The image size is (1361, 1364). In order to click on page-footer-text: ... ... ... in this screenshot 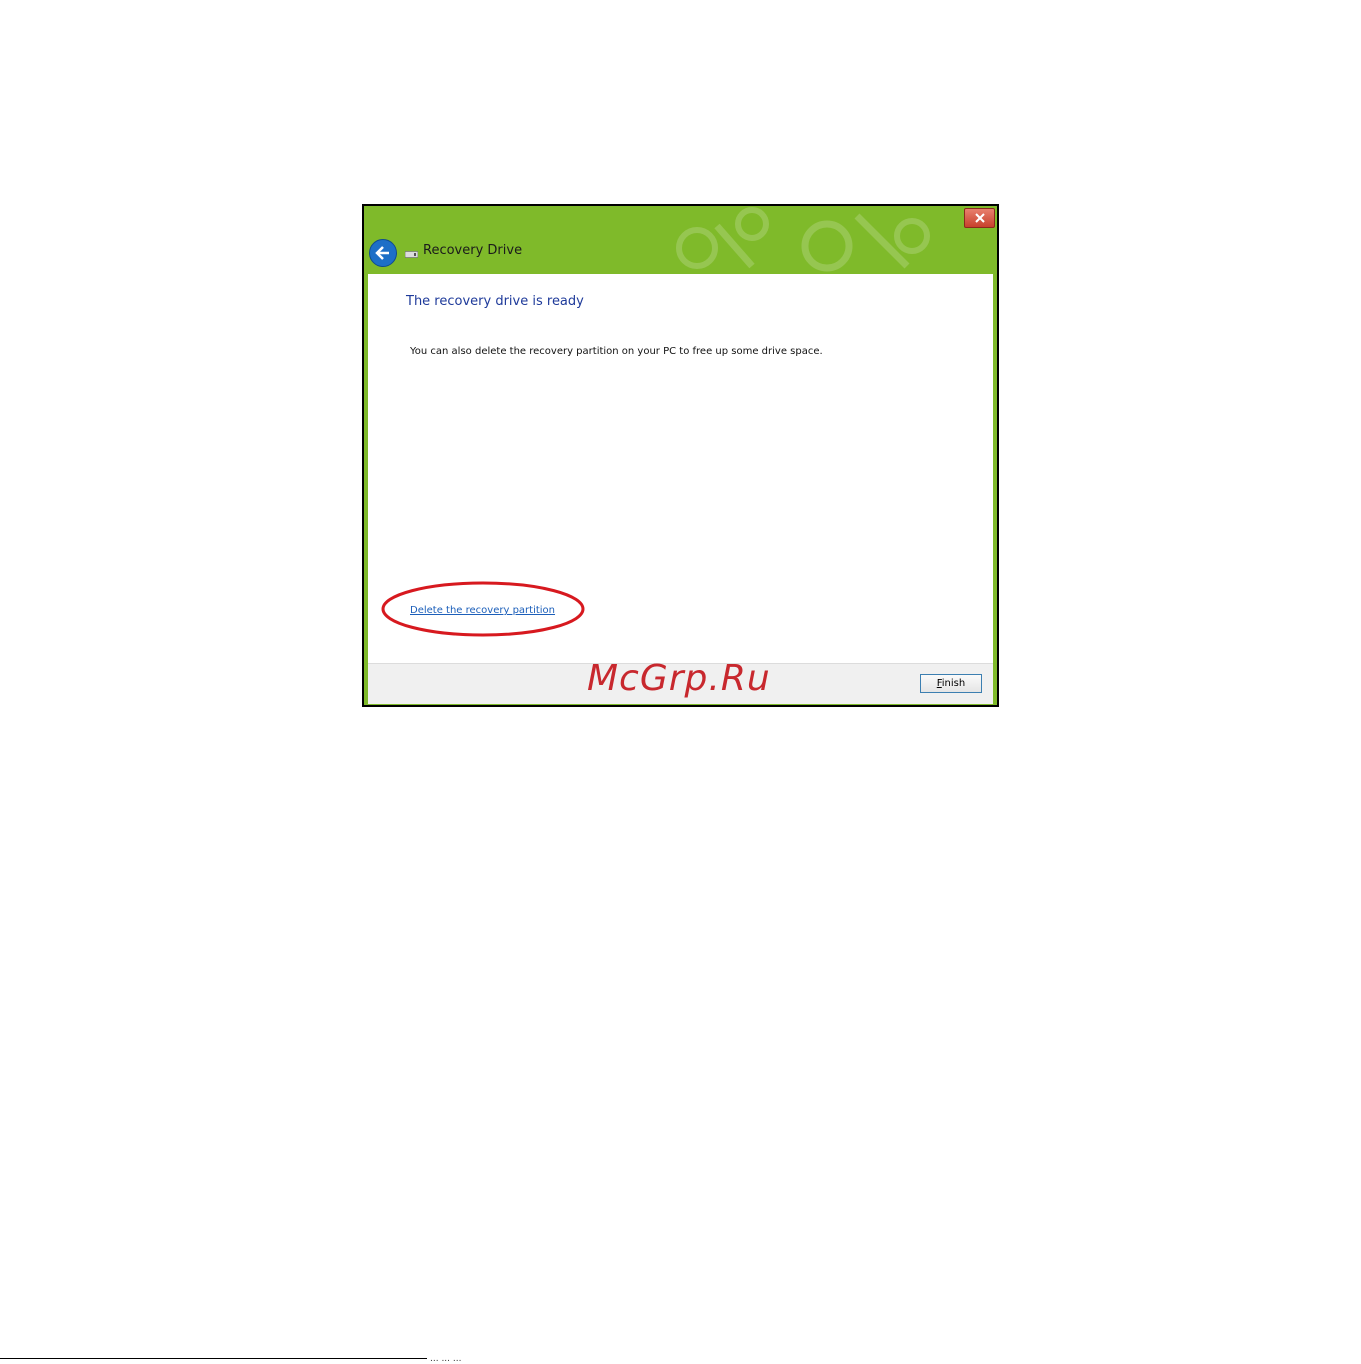, I will do `click(446, 1359)`.